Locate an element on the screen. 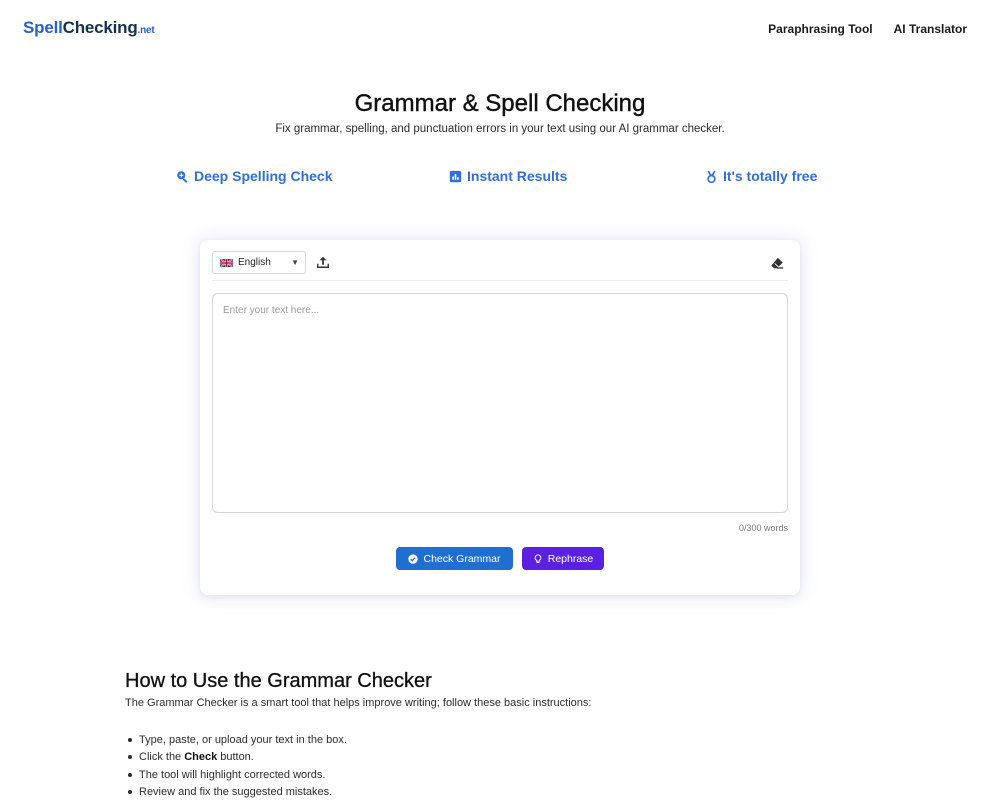 This screenshot has width=1000, height=800. upload-icon is located at coordinates (323, 262).